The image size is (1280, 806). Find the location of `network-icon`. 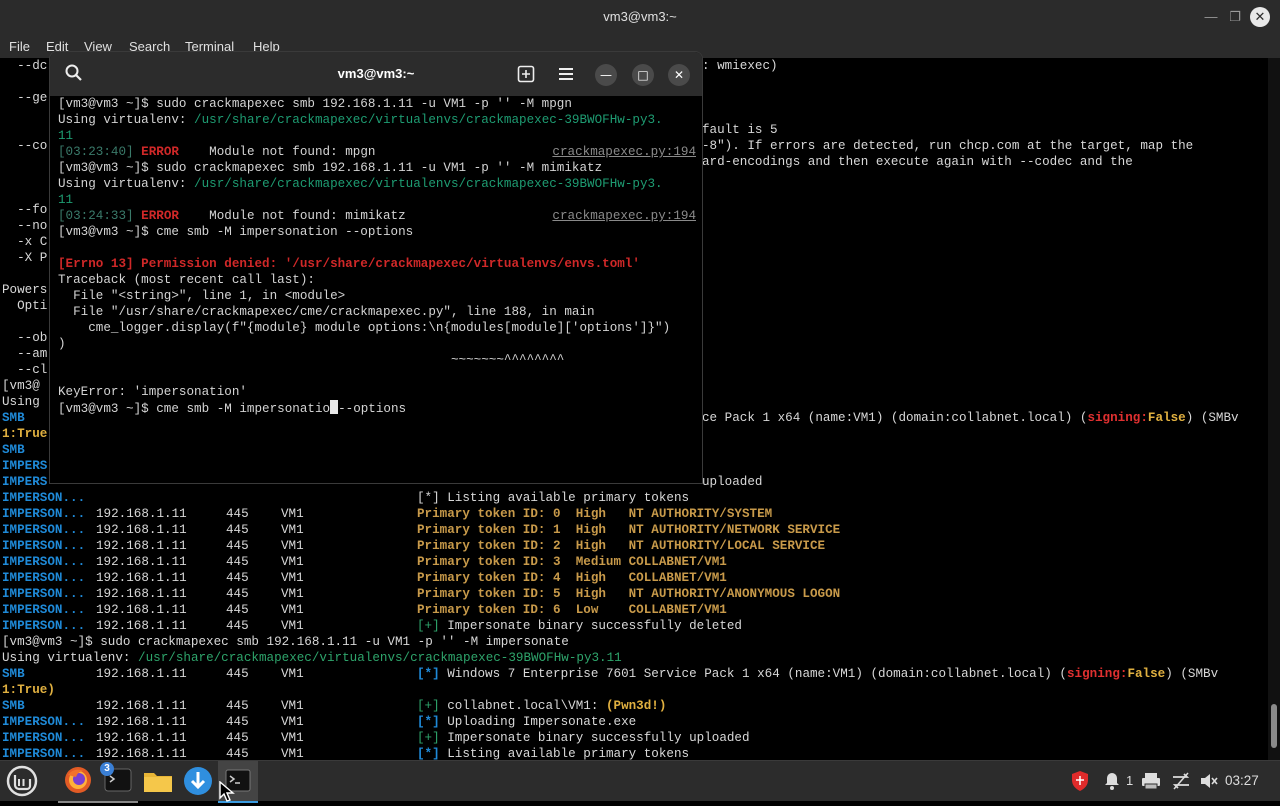

network-icon is located at coordinates (1181, 781).